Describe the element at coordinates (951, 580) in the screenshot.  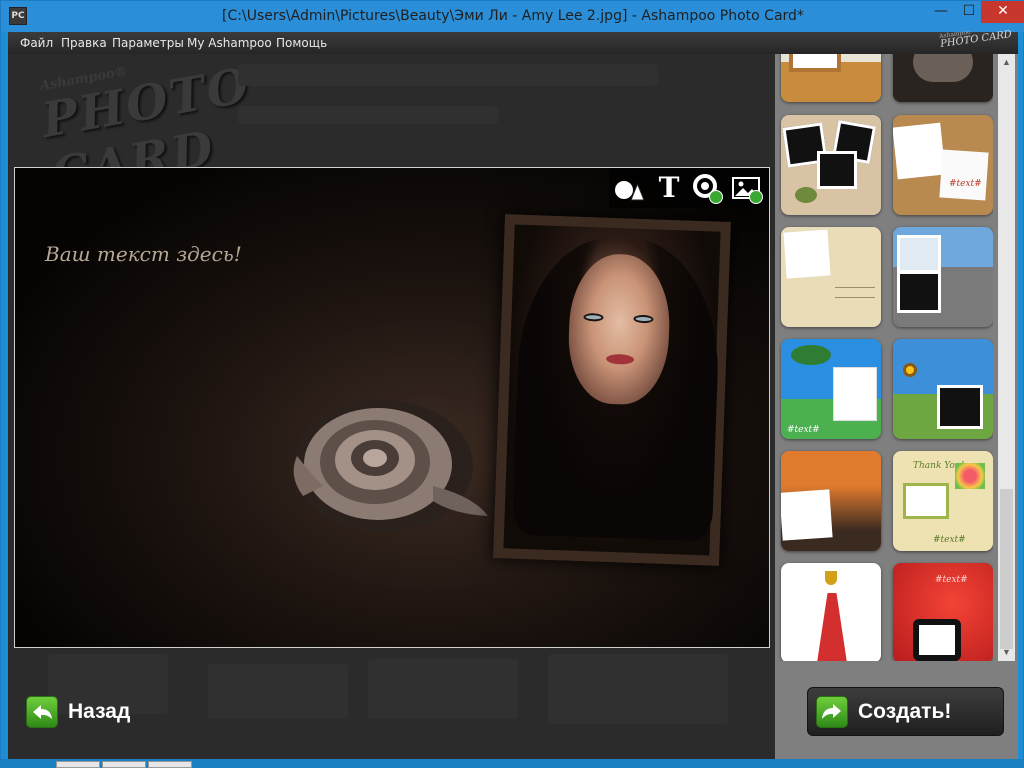
I see `red-text-label: #text#` at that location.